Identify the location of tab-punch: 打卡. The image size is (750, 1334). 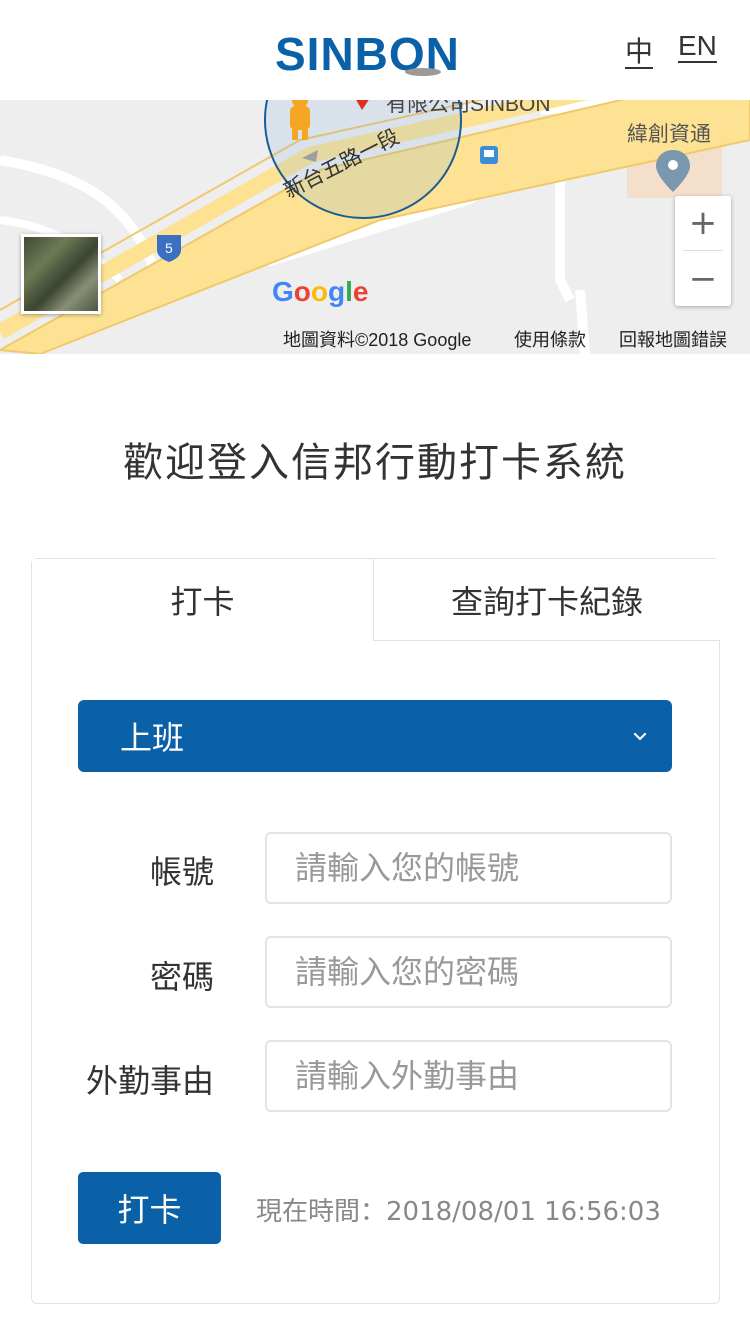
(203, 600).